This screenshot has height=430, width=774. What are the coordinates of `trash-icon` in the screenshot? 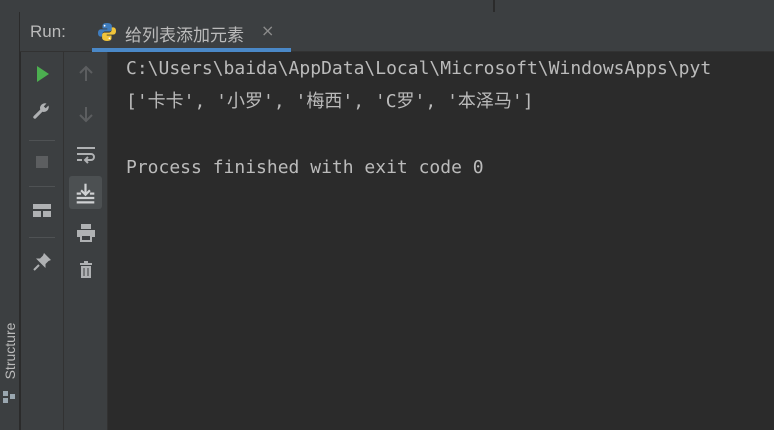 It's located at (86, 270).